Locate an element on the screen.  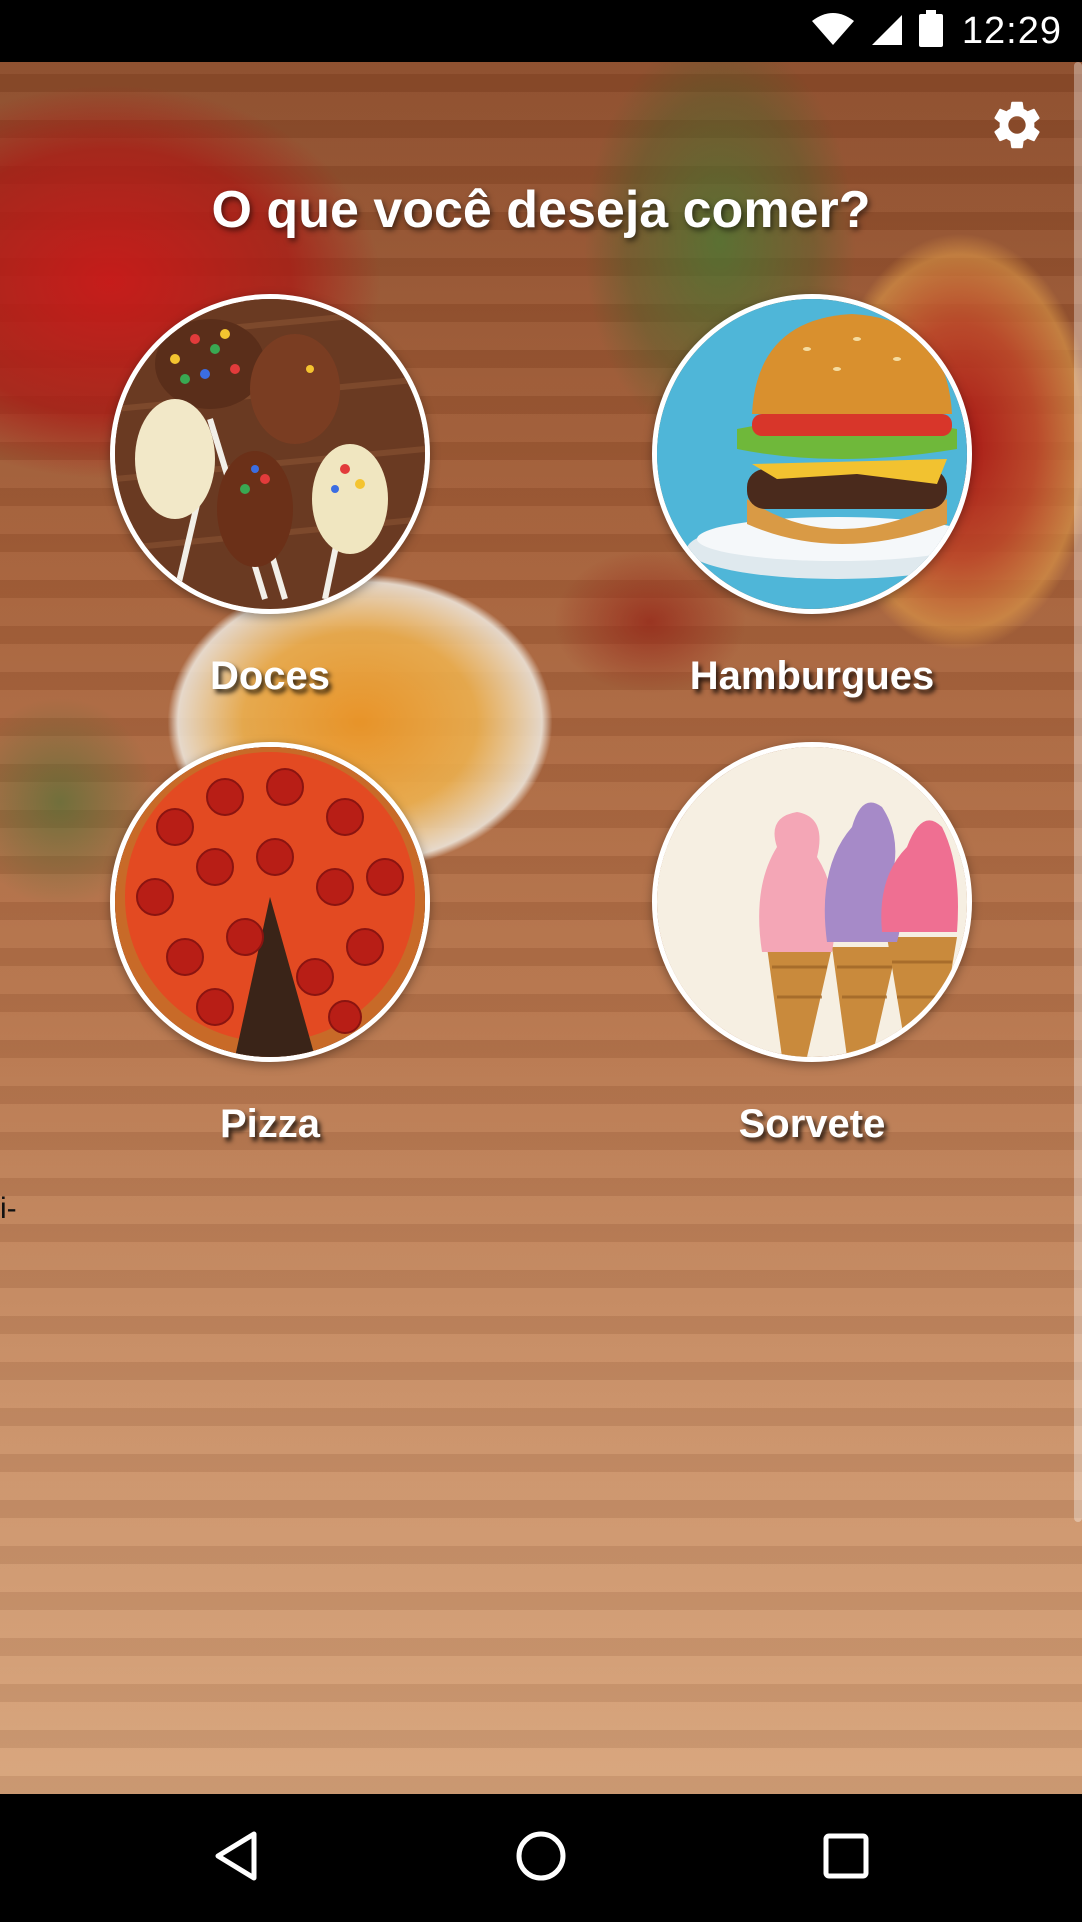
signal-icon is located at coordinates (887, 31).